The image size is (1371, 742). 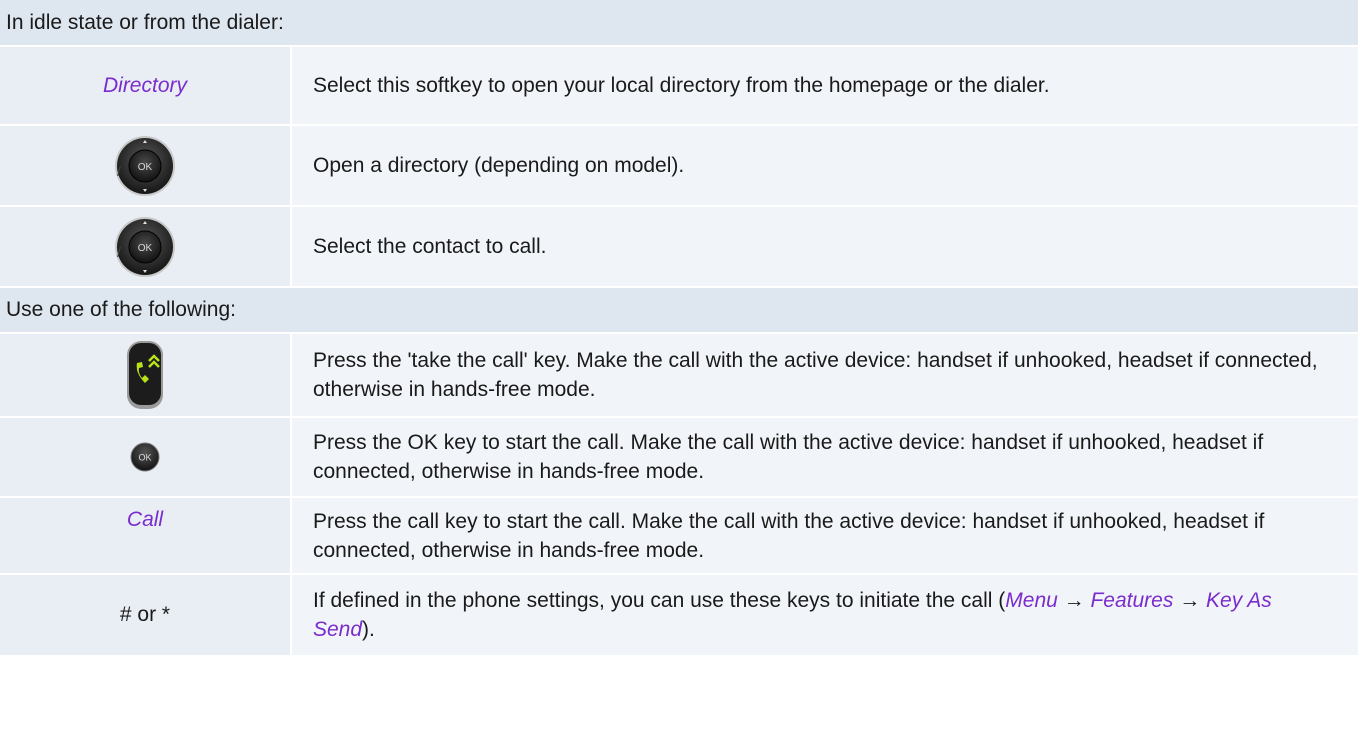 I want to click on take-call-key-icon, so click(x=145, y=375).